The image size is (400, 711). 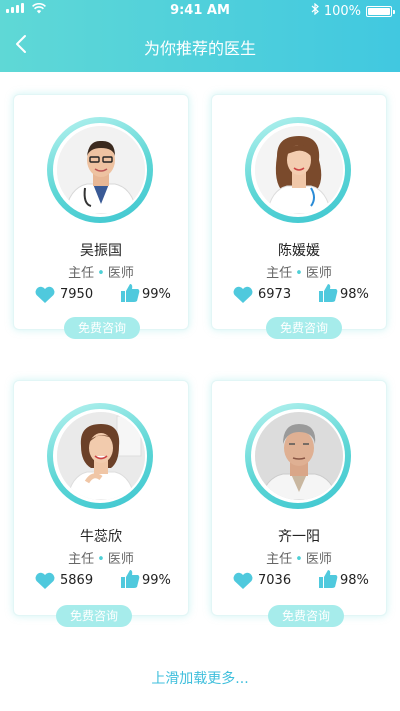 What do you see at coordinates (299, 251) in the screenshot?
I see `doctor-name: 陈媛媛` at bounding box center [299, 251].